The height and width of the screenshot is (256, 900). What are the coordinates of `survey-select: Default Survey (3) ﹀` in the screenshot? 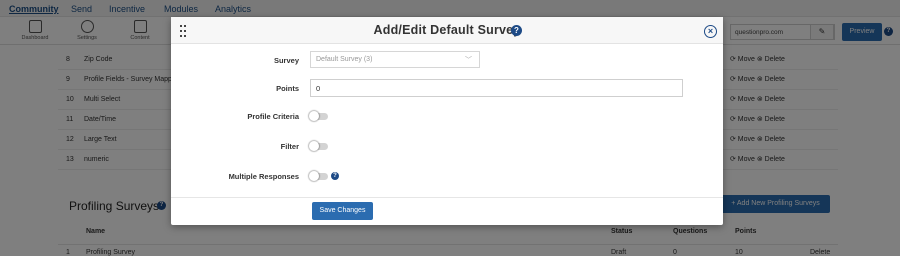 It's located at (395, 59).